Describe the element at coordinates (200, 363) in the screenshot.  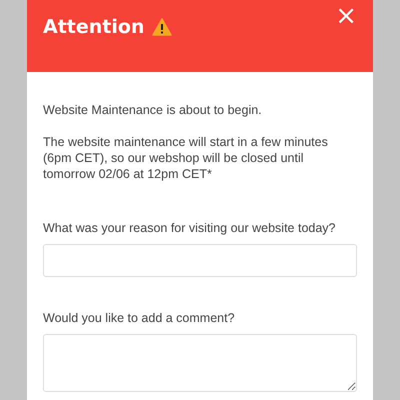
I see `comment-field` at that location.